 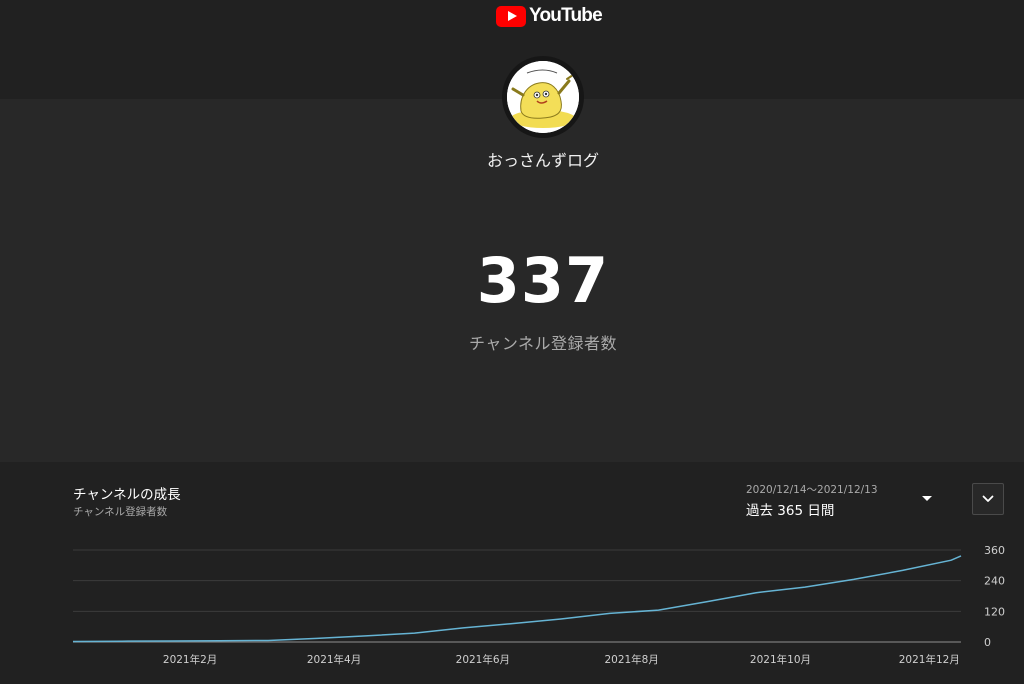 I want to click on x-tick-label: 2021年12月, so click(x=929, y=659).